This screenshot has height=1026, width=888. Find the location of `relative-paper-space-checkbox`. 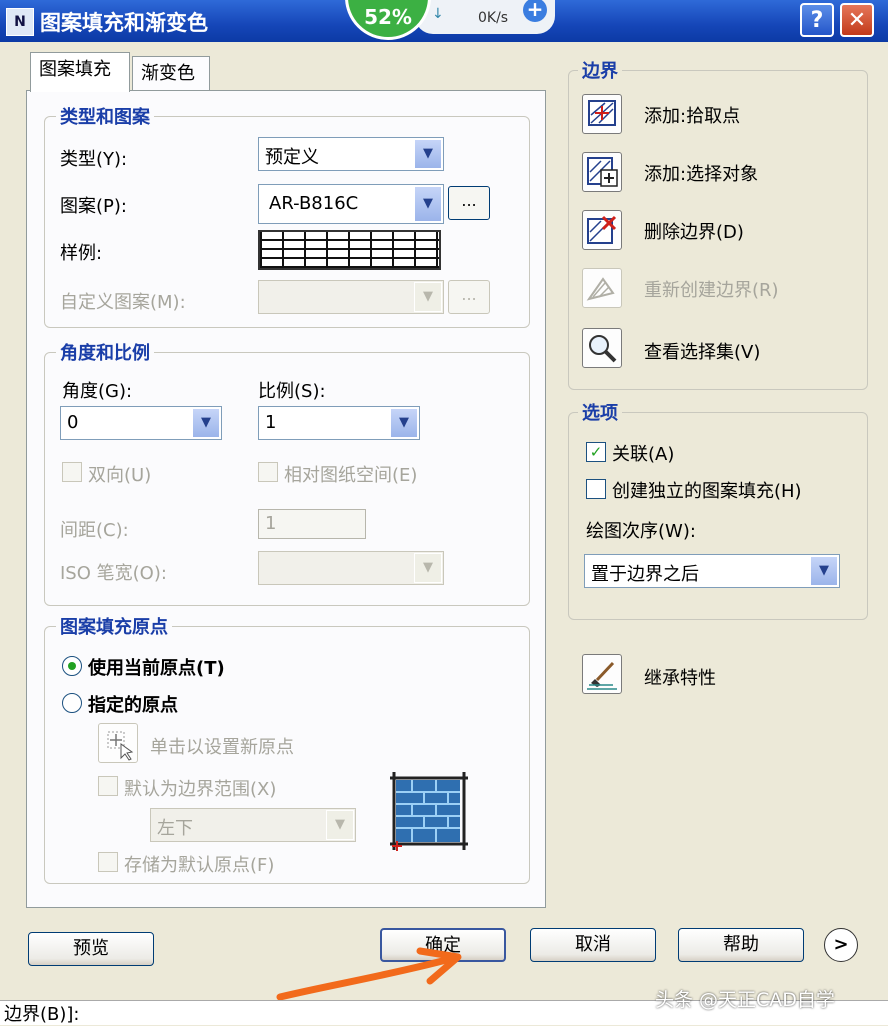

relative-paper-space-checkbox is located at coordinates (268, 472).